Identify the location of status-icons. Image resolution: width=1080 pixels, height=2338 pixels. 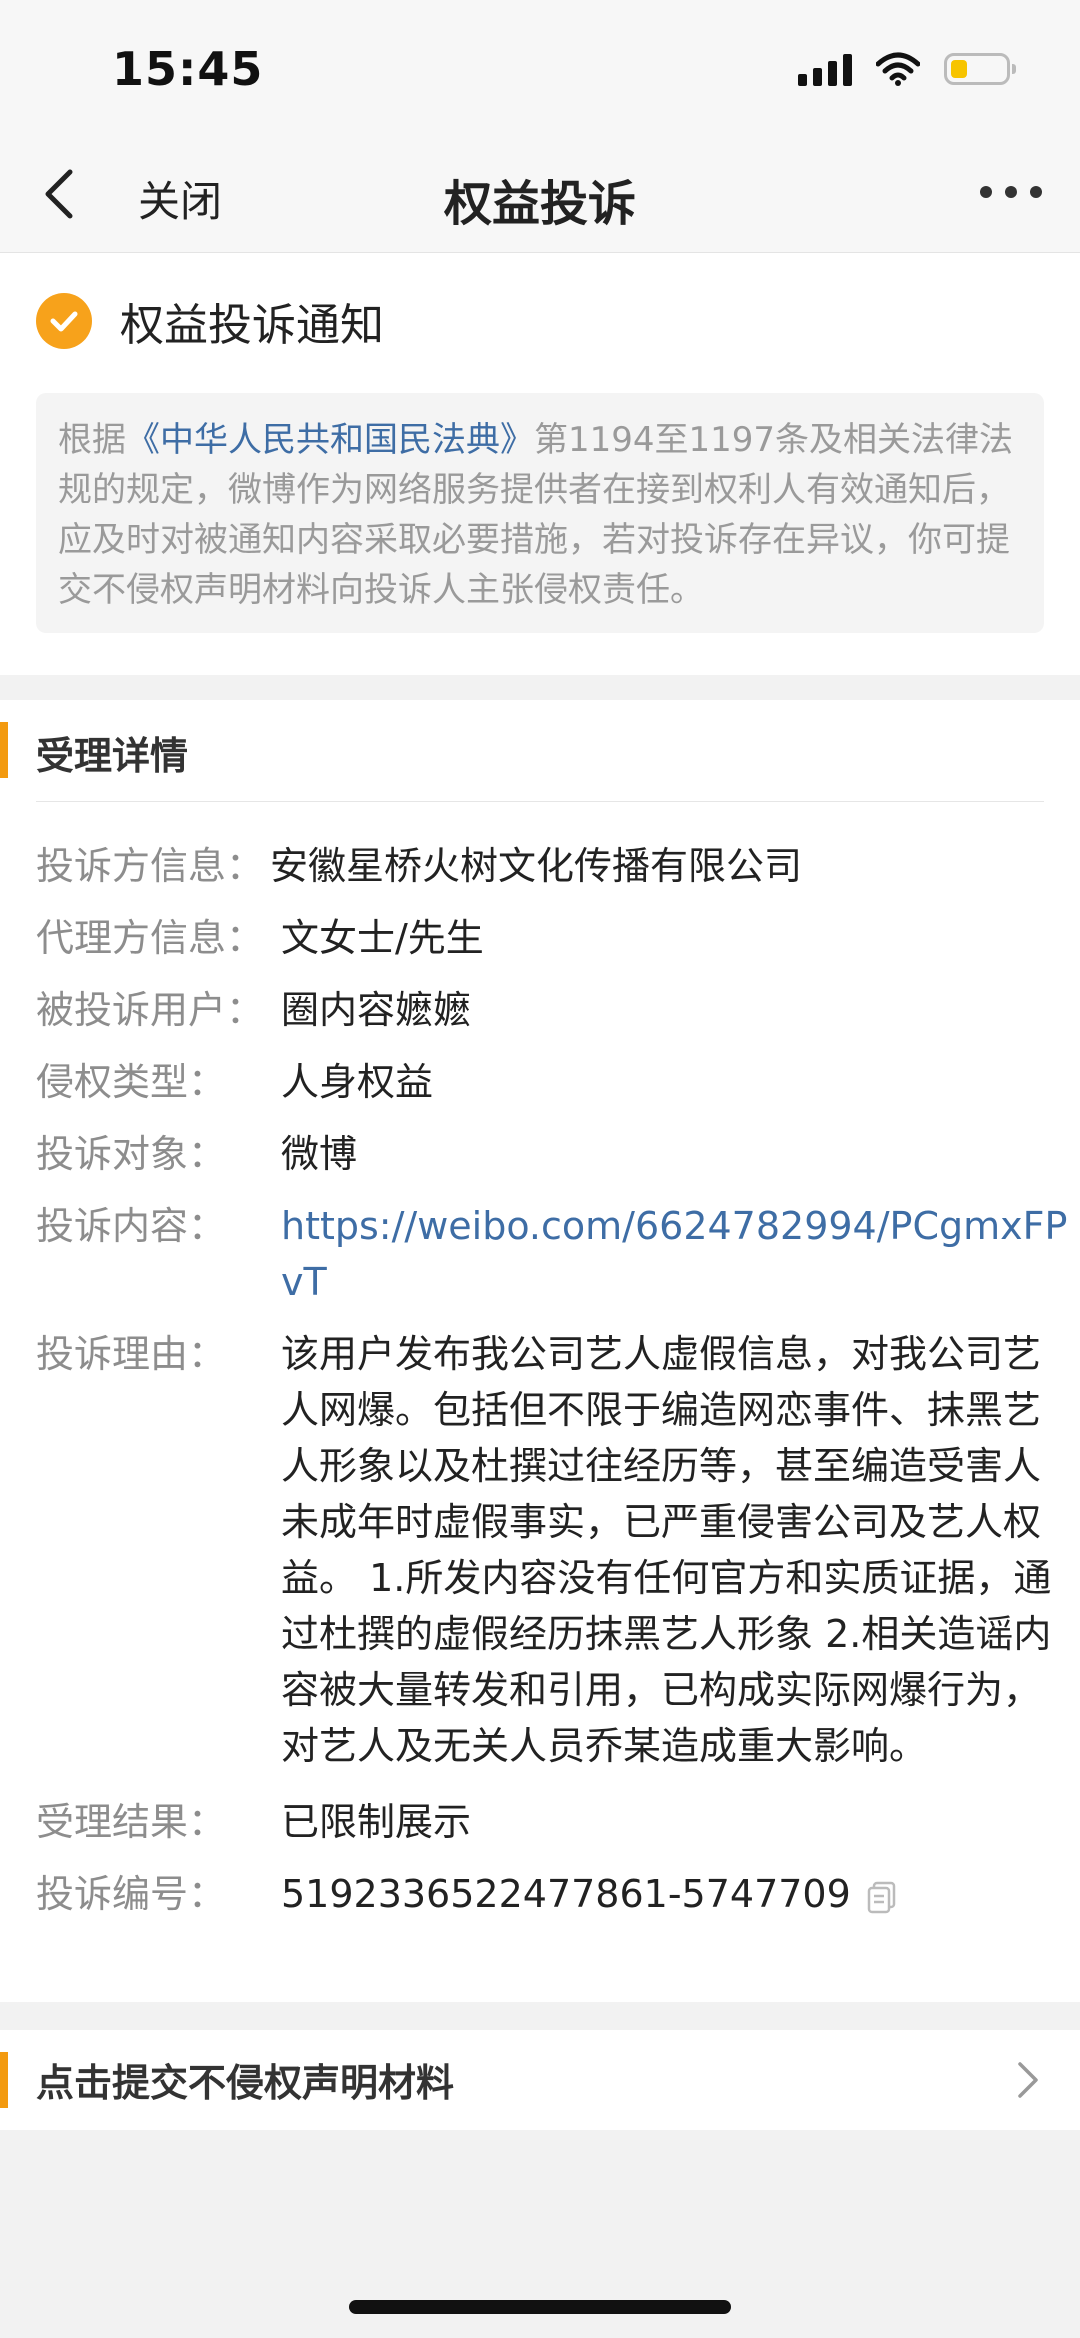
(907, 69).